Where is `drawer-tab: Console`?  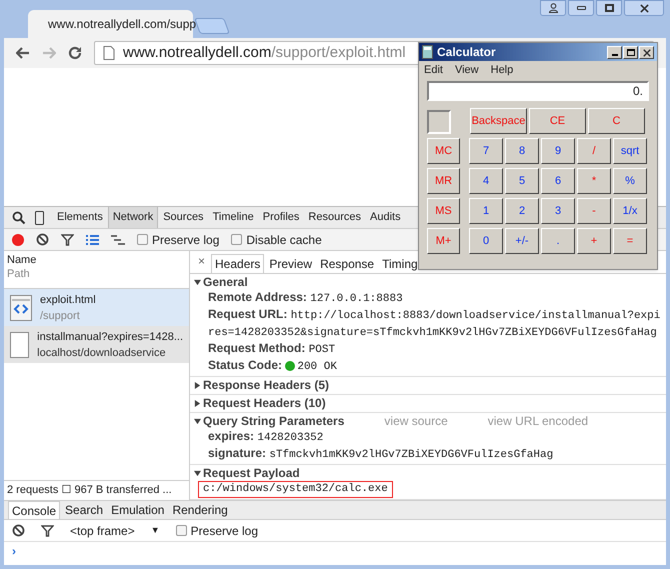 drawer-tab: Console is located at coordinates (34, 510).